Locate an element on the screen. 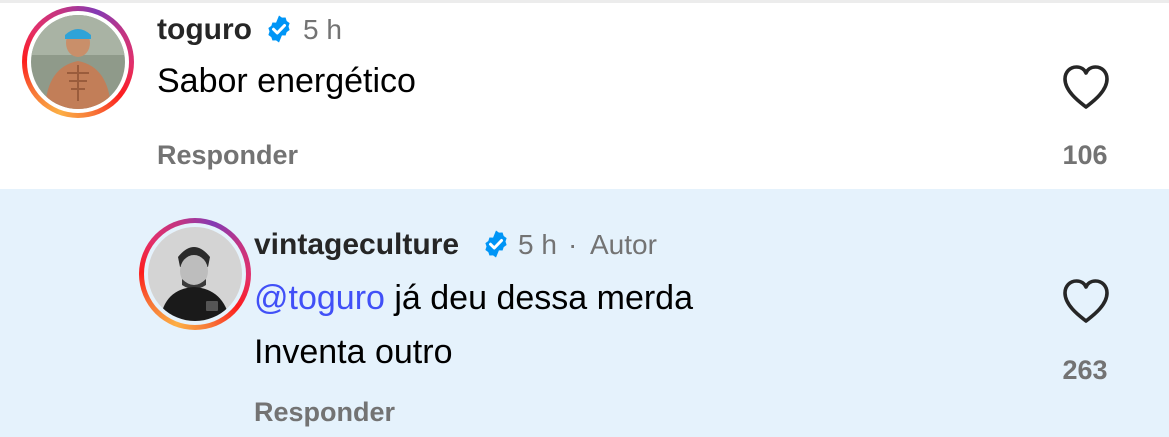  comment-text-line-1: @toguro já deu dessa merda is located at coordinates (473, 298).